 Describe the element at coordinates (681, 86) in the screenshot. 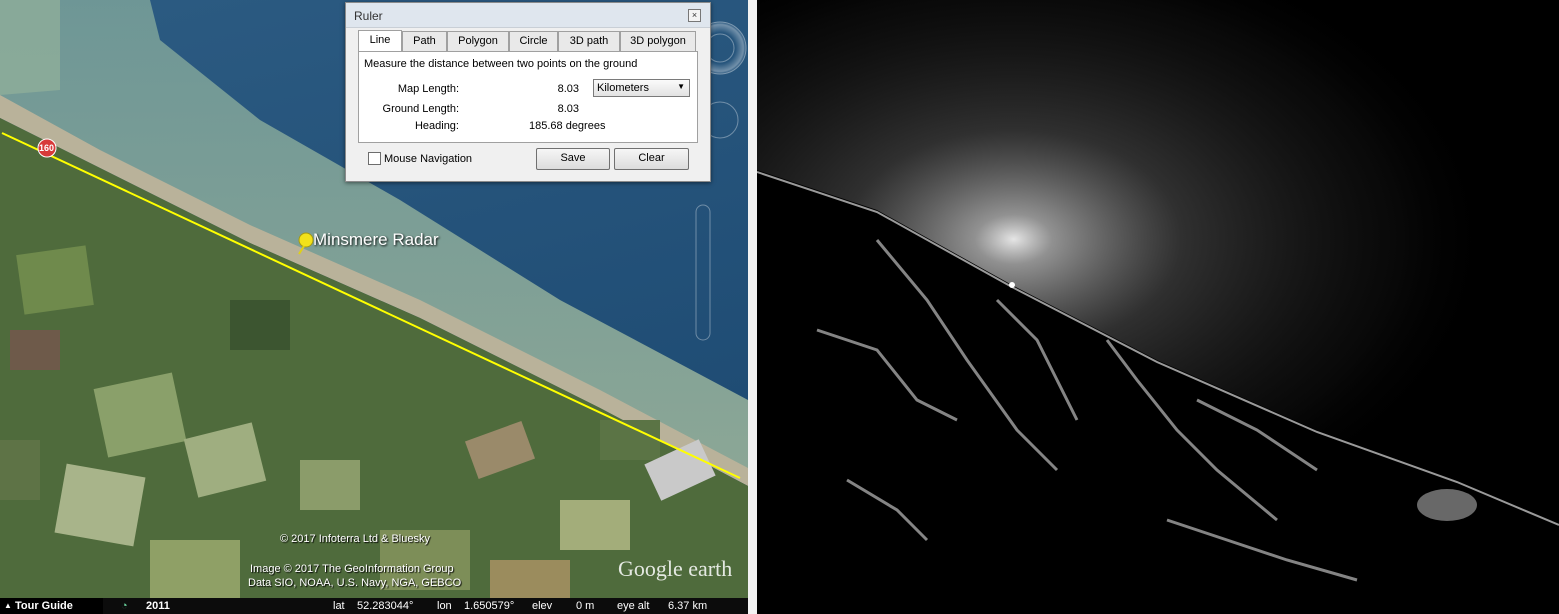

I see `chevron-down-icon: ▼` at that location.